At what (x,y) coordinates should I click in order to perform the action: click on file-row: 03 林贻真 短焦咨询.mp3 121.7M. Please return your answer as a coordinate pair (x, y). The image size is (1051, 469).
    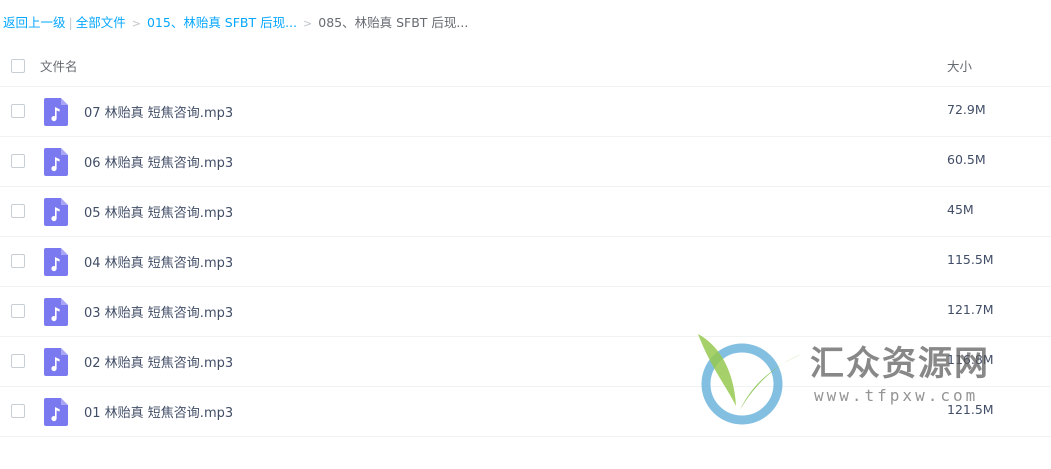
    Looking at the image, I should click on (525, 312).